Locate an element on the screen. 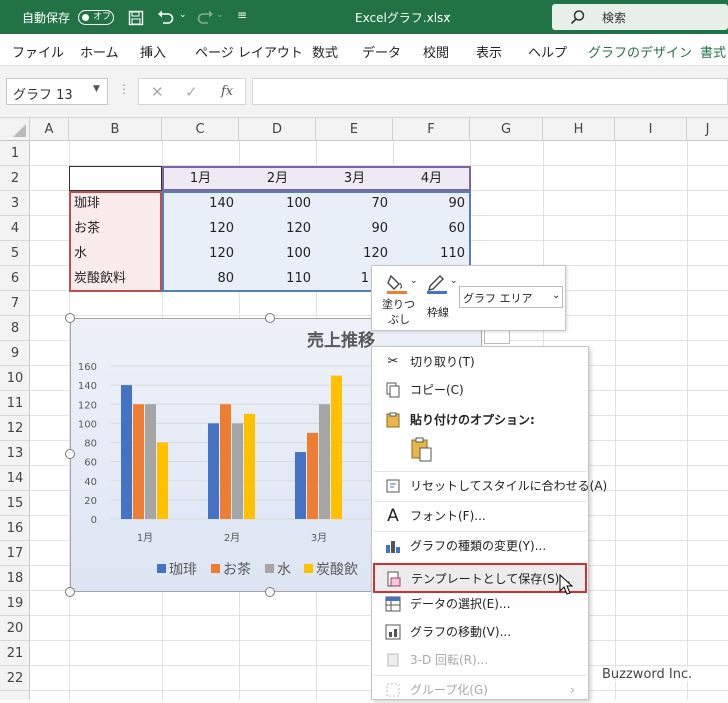  row-header: 6 is located at coordinates (15, 278).